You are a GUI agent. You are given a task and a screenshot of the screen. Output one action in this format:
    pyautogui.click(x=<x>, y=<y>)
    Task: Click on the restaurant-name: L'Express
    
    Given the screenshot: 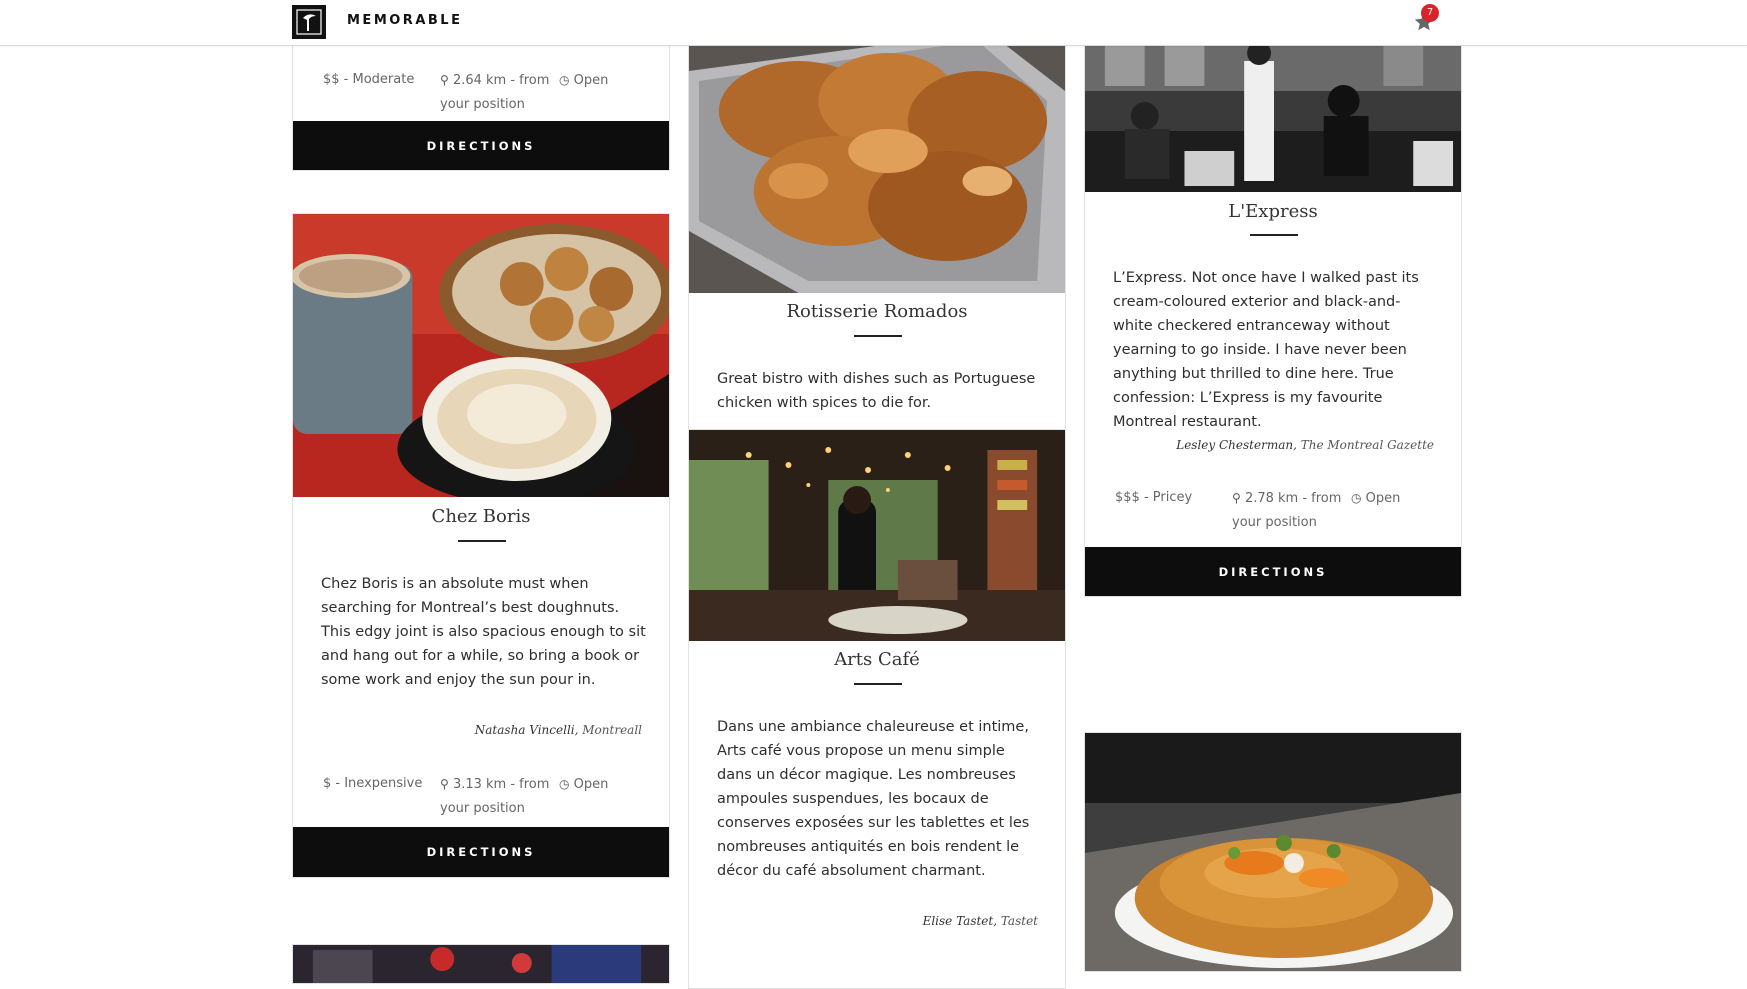 What is the action you would take?
    pyautogui.click(x=1273, y=211)
    